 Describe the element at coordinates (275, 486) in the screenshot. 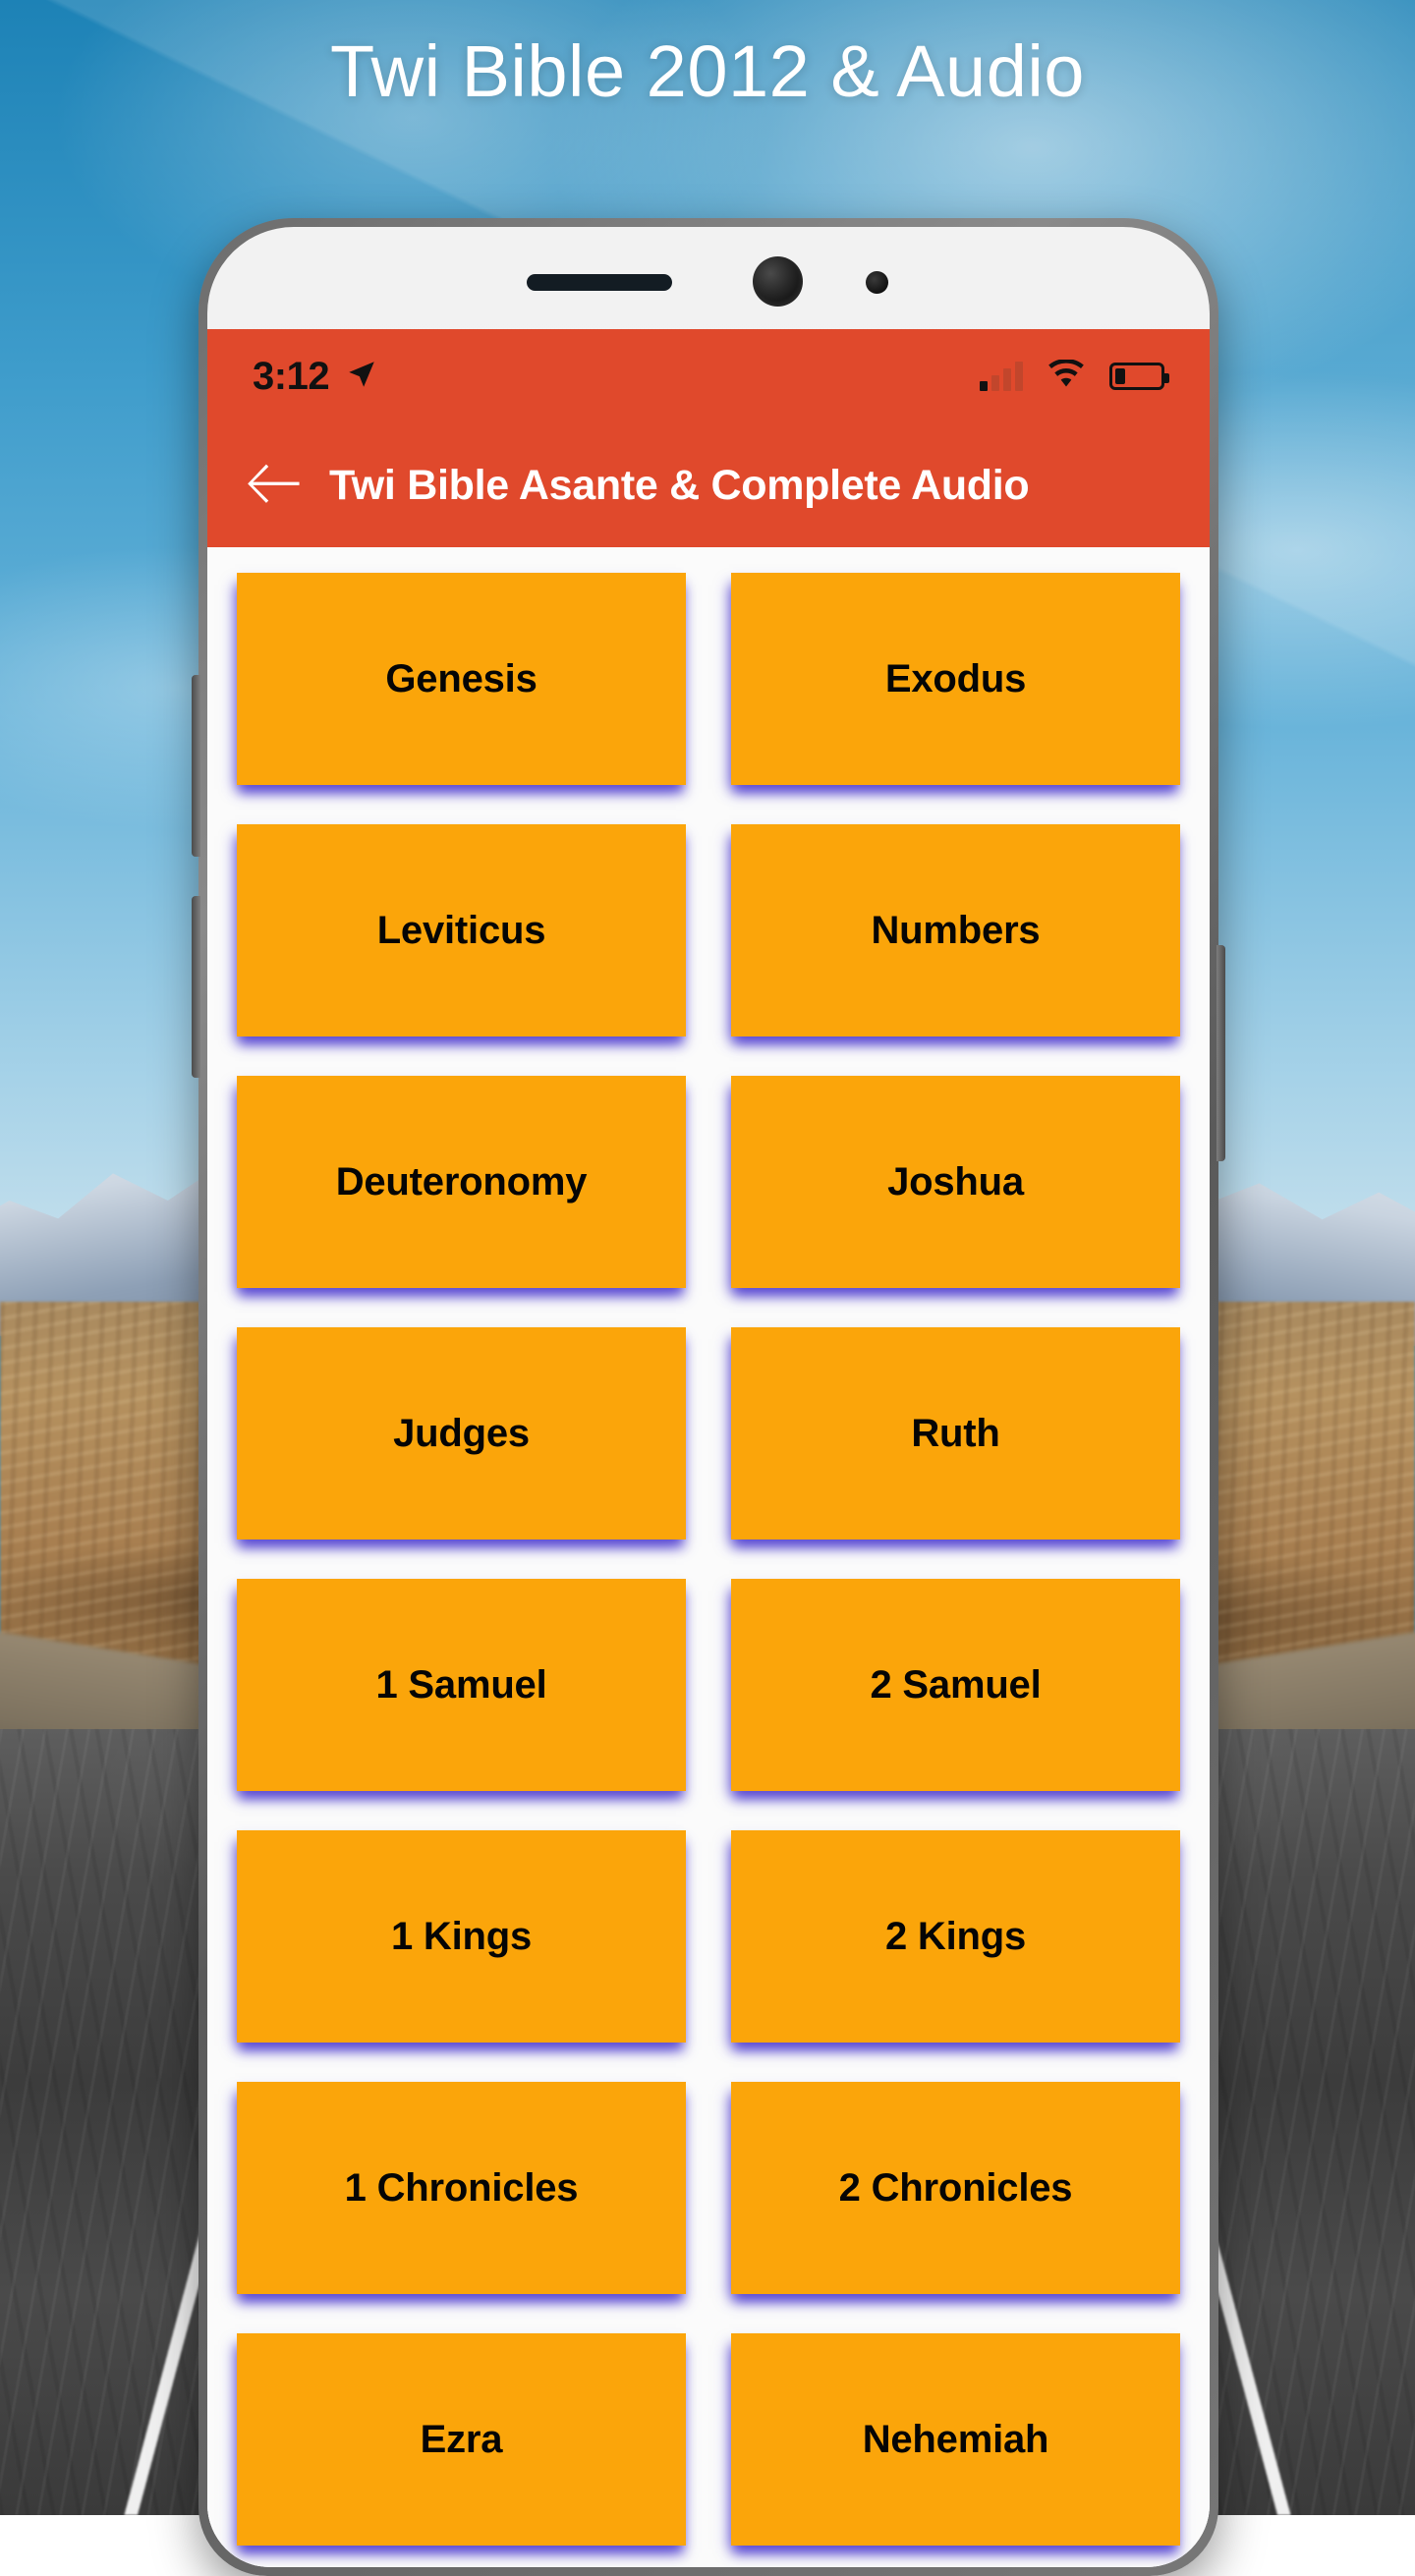

I see `back-arrow-icon` at that location.